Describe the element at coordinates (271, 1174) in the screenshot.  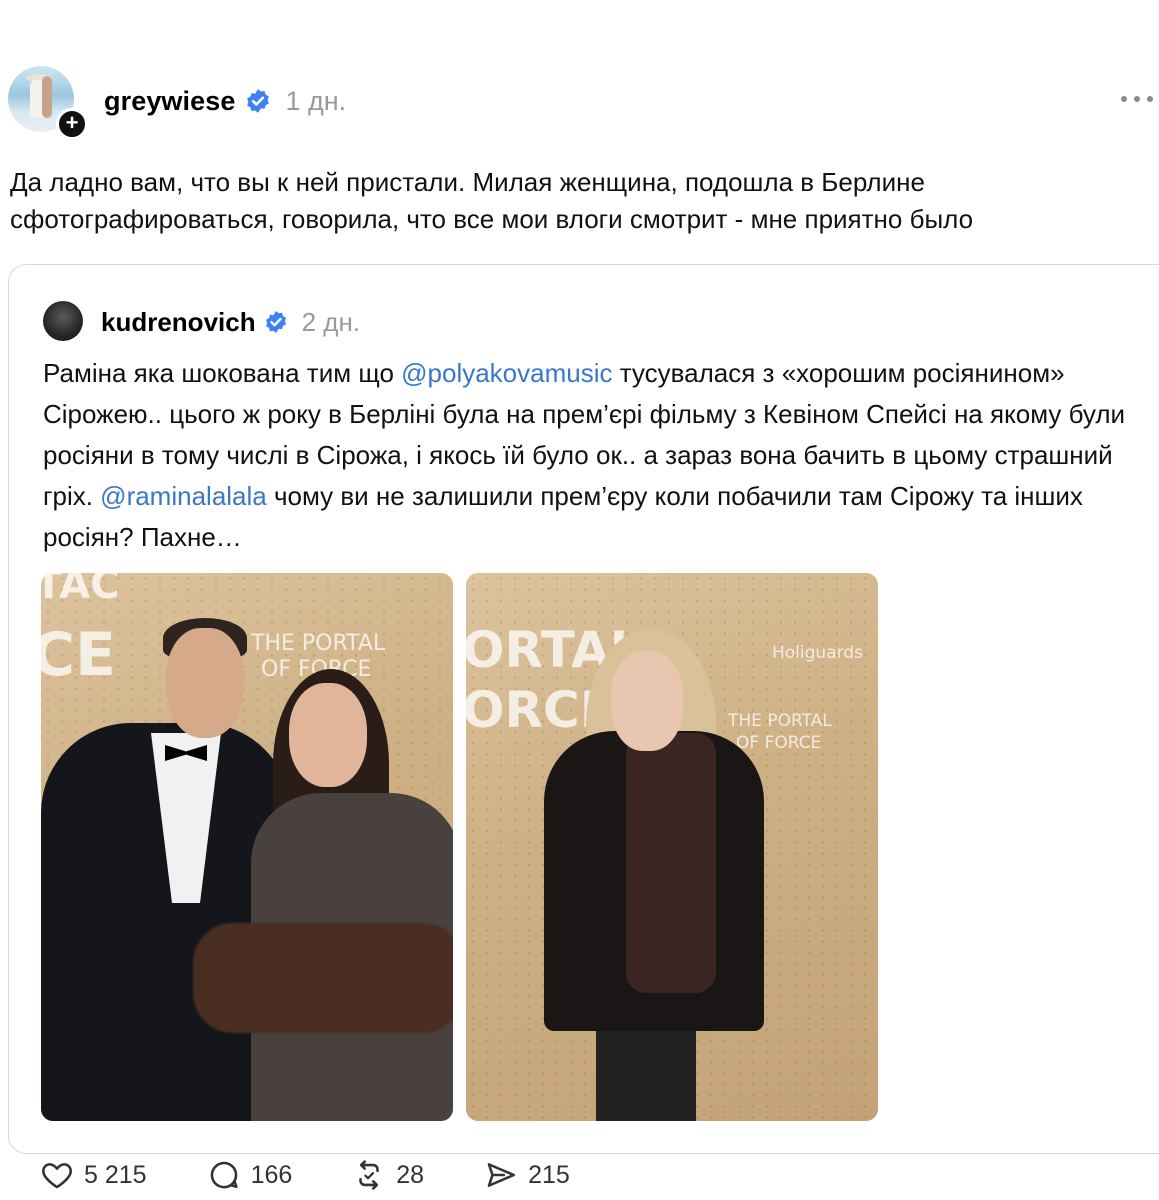
I see `comment-count: 166` at that location.